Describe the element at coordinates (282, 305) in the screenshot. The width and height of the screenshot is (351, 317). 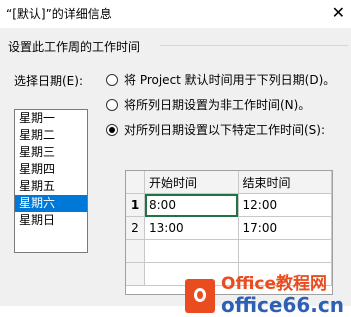
I see `watermark-line2: office66.cn` at that location.